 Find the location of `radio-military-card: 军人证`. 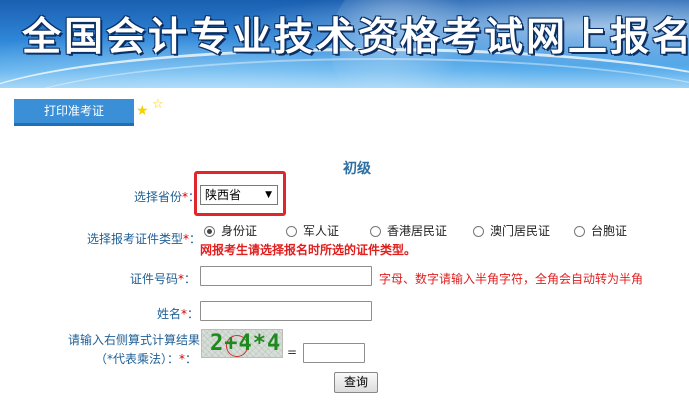

radio-military-card: 军人证 is located at coordinates (312, 230).